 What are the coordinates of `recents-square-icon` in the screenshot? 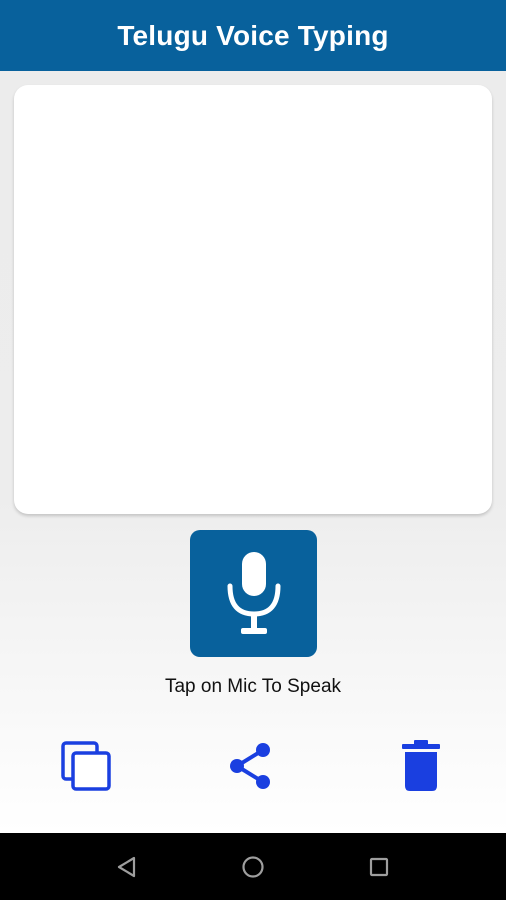 It's located at (379, 866).